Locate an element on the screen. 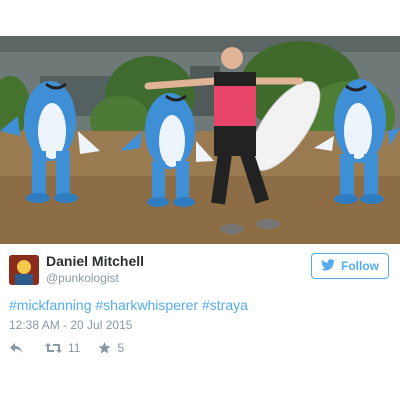  favorite-button: 5 is located at coordinates (111, 348).